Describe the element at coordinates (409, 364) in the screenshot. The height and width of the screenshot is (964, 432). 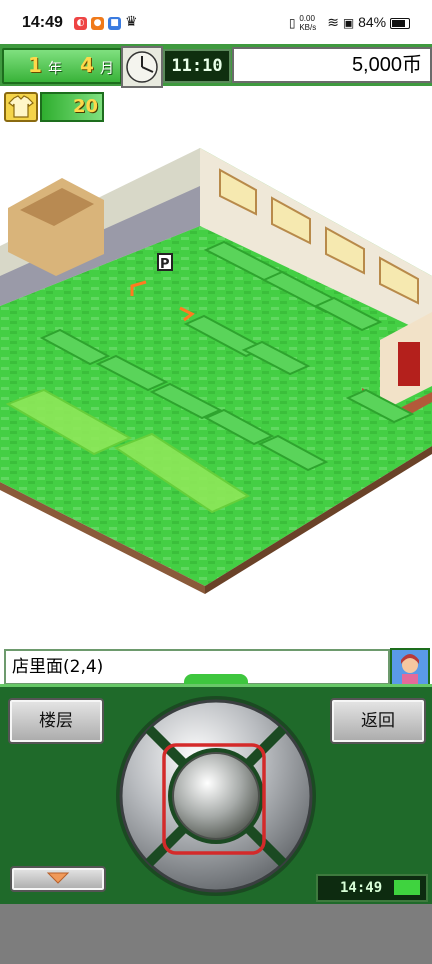
I see `door` at that location.